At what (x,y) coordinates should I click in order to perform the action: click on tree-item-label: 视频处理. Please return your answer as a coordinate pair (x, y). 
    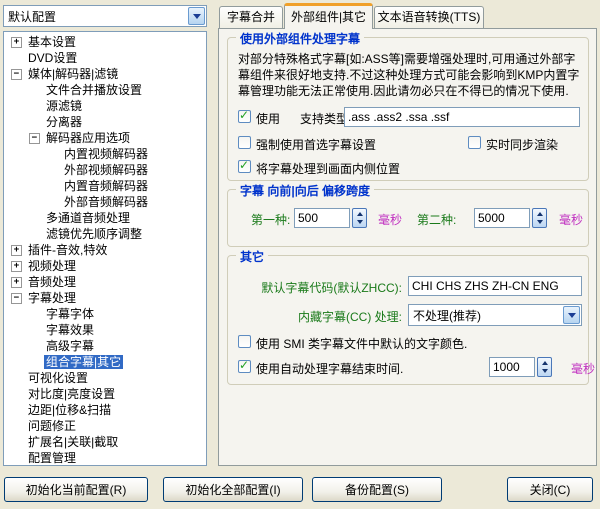
    Looking at the image, I should click on (52, 266).